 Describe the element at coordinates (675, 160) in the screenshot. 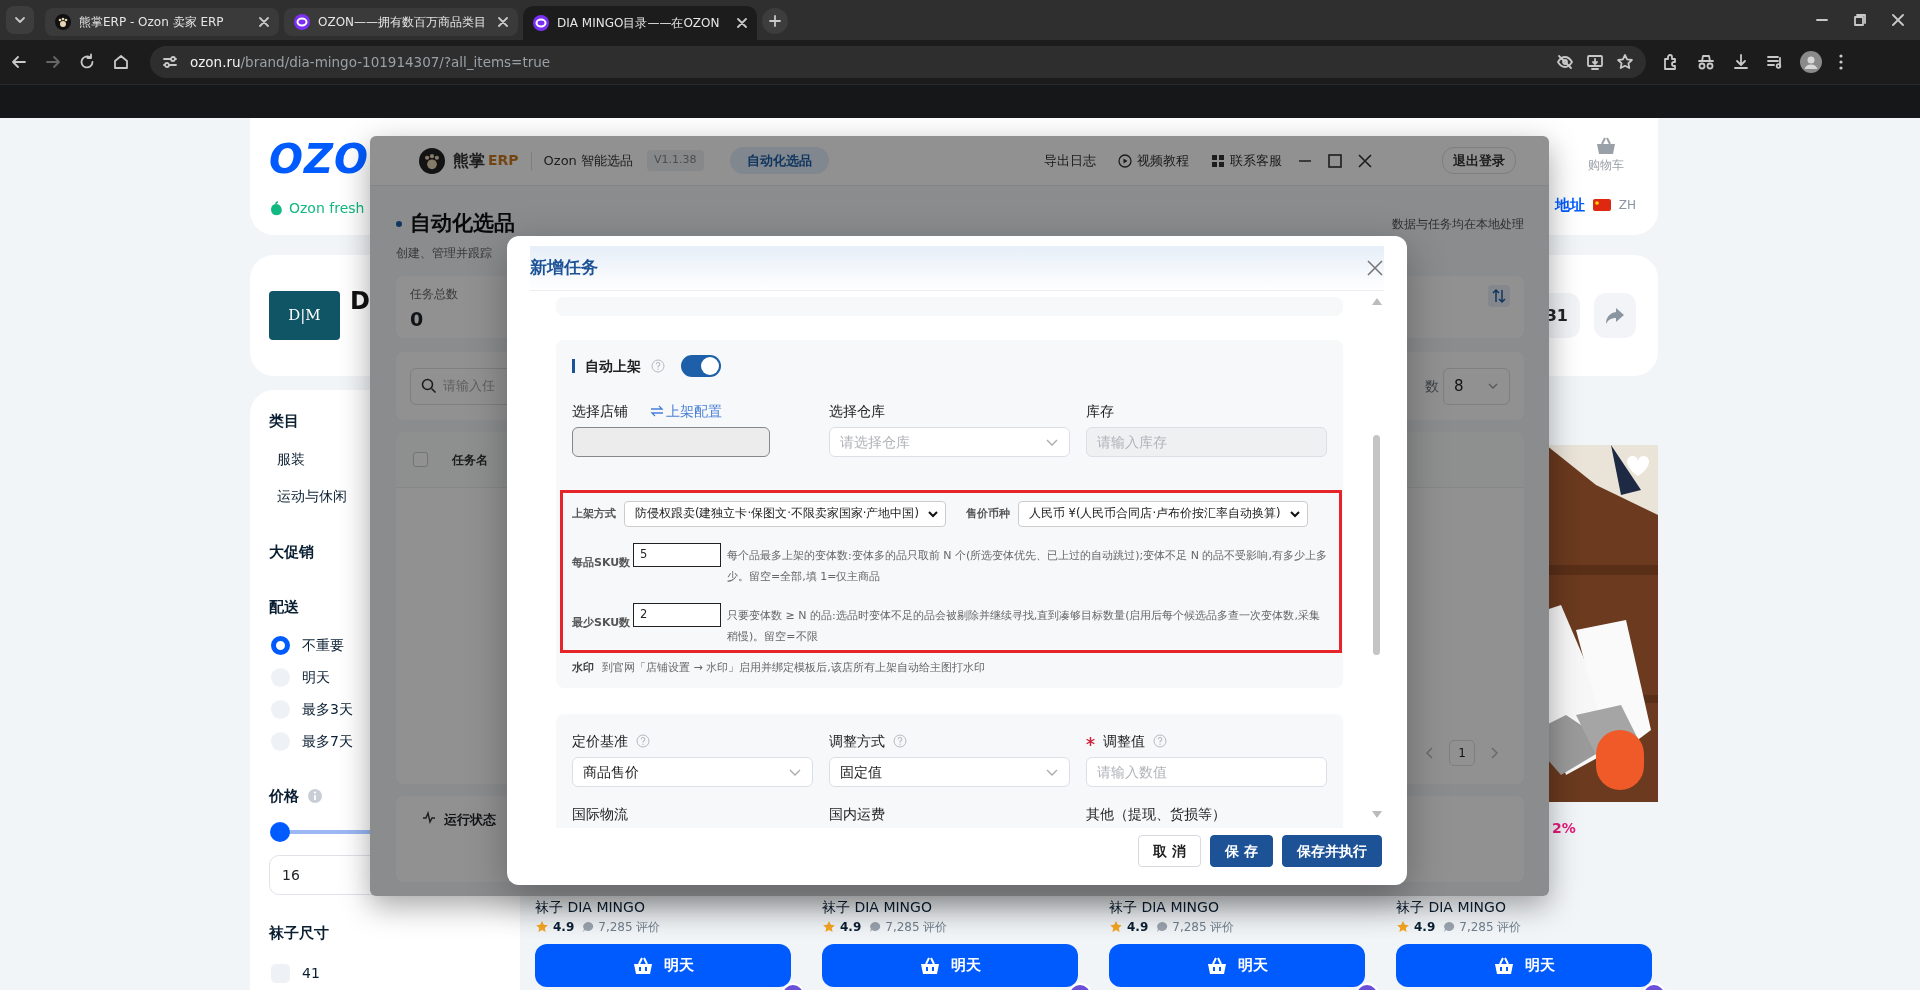

I see `version-label: V1.1.38` at that location.